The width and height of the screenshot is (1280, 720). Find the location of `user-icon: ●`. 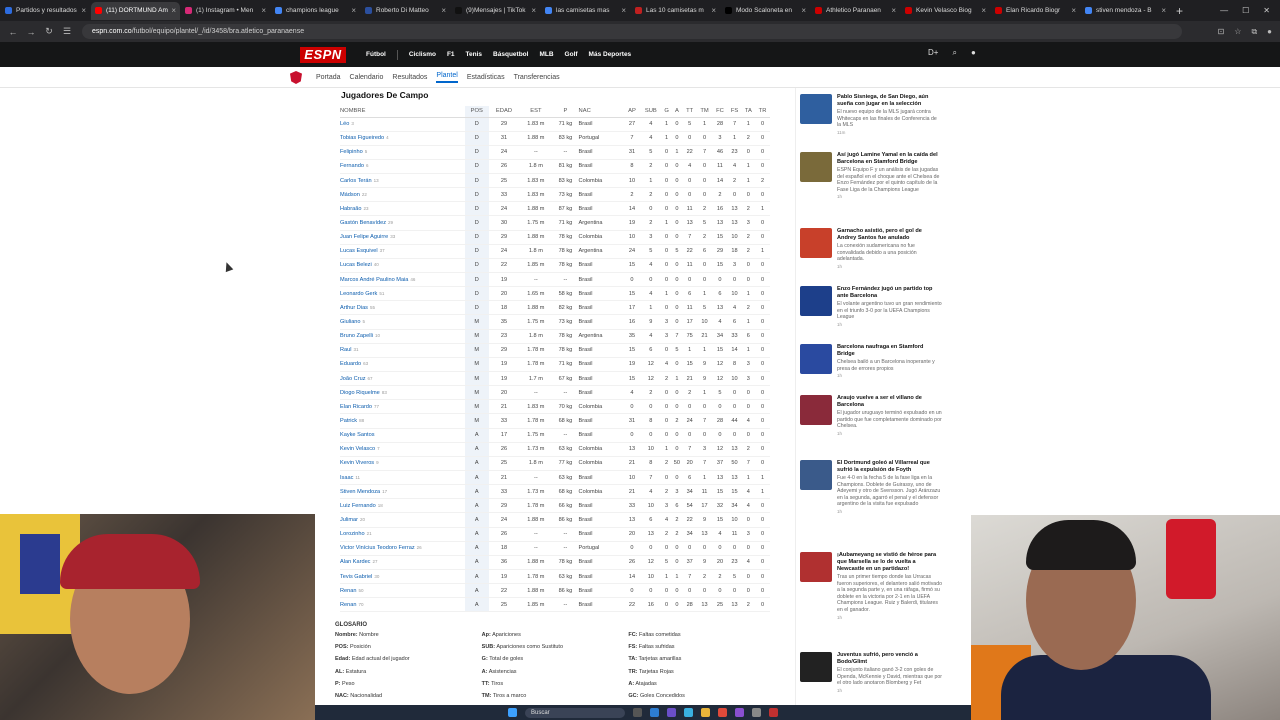

user-icon: ● is located at coordinates (973, 53).